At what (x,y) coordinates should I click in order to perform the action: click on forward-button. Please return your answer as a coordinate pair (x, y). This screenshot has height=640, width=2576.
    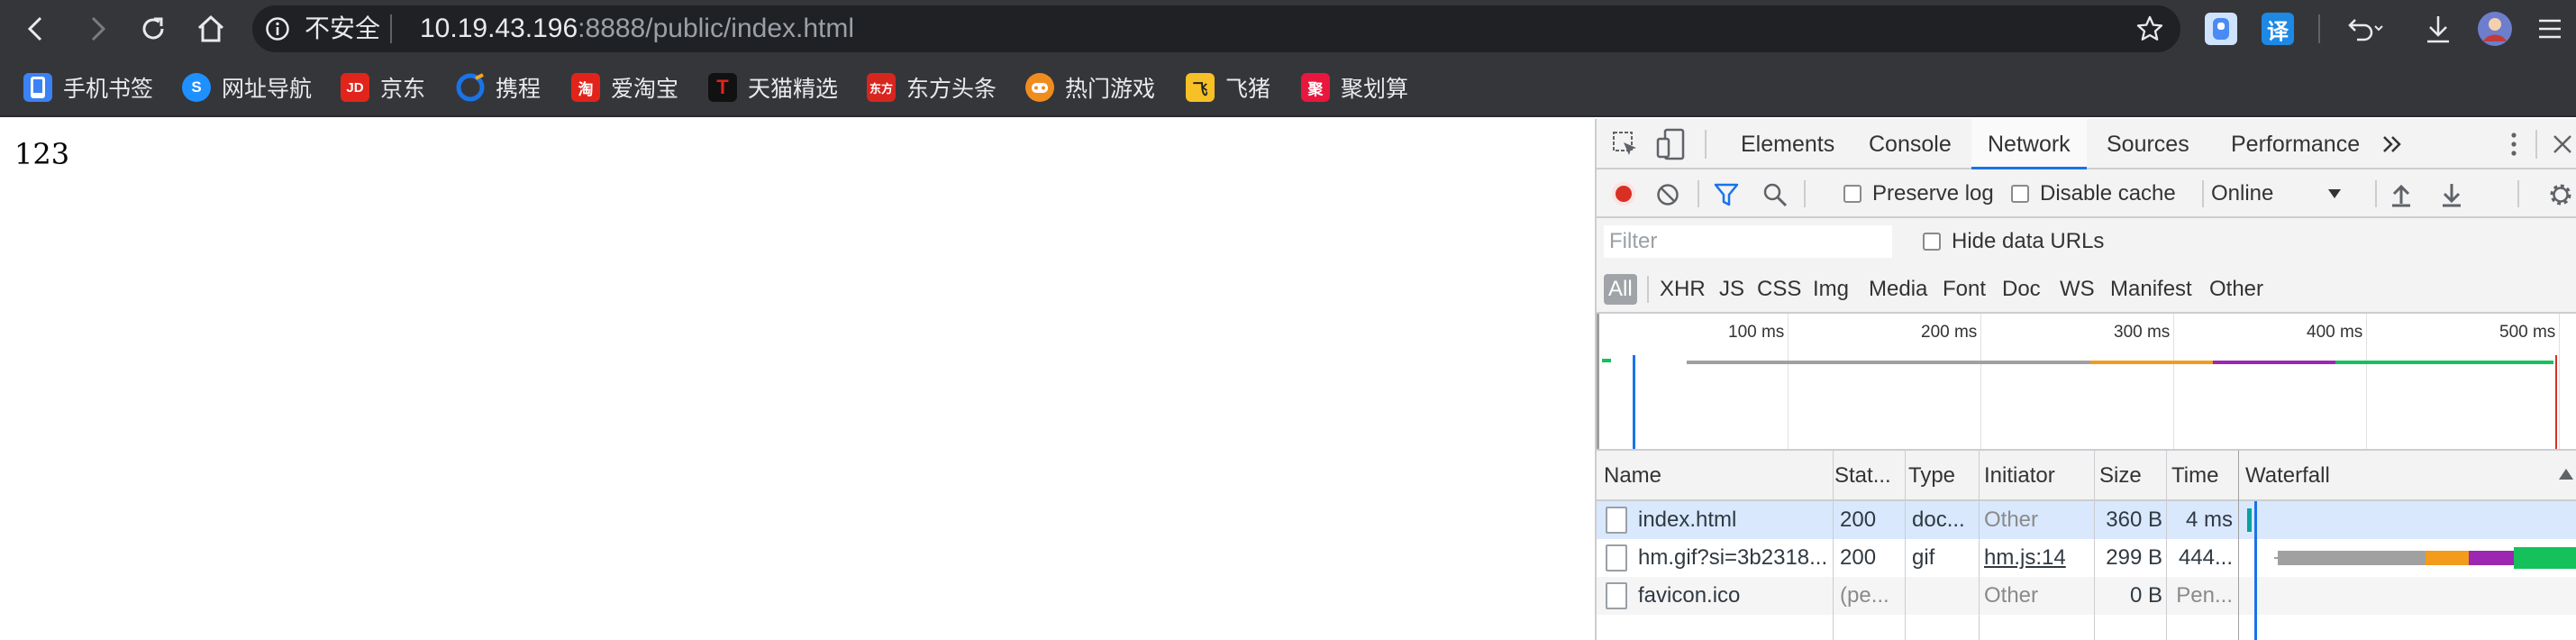
    Looking at the image, I should click on (97, 28).